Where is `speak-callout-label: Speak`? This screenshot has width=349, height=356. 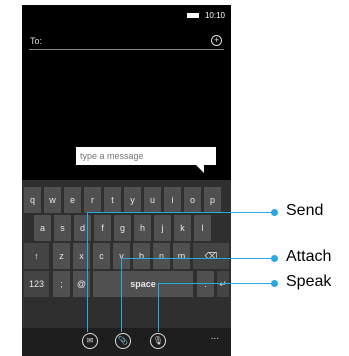 speak-callout-label: Speak is located at coordinates (309, 281).